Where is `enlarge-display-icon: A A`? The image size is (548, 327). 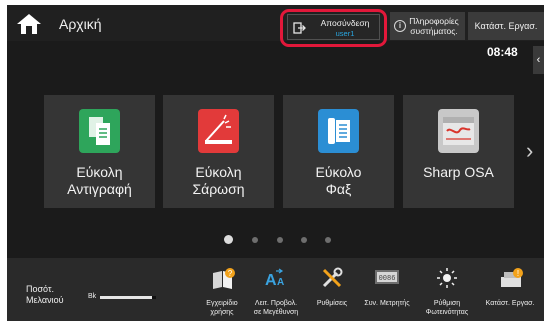
enlarge-display-icon: A A is located at coordinates (274, 278).